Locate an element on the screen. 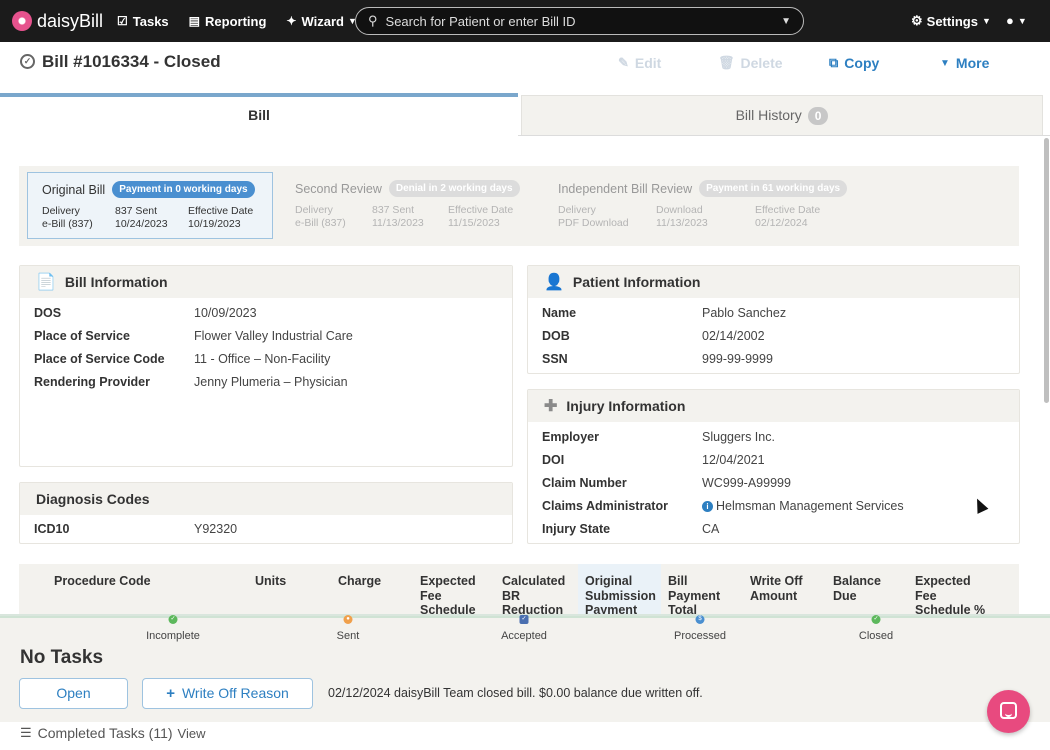  completed-tasks-toggle: ☰ Completed Tasks (11) View is located at coordinates (112, 733).